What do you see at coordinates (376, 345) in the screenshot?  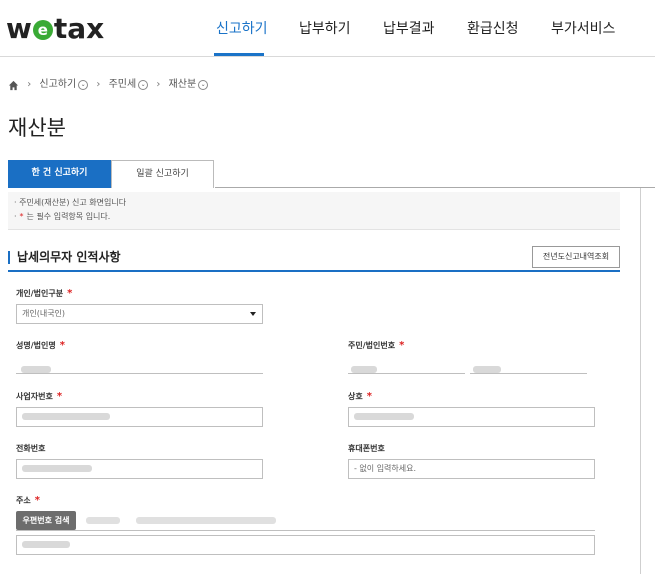 I see `resident-id-label: 주민/법인번호 *` at bounding box center [376, 345].